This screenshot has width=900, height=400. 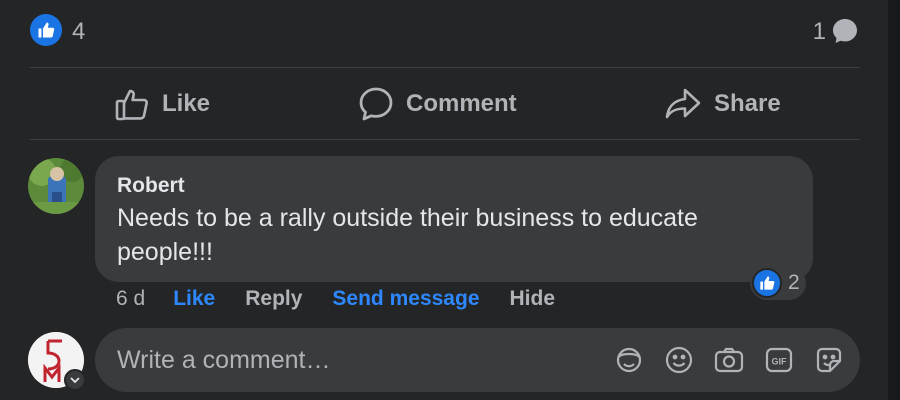 I want to click on comment-icon, so click(x=376, y=104).